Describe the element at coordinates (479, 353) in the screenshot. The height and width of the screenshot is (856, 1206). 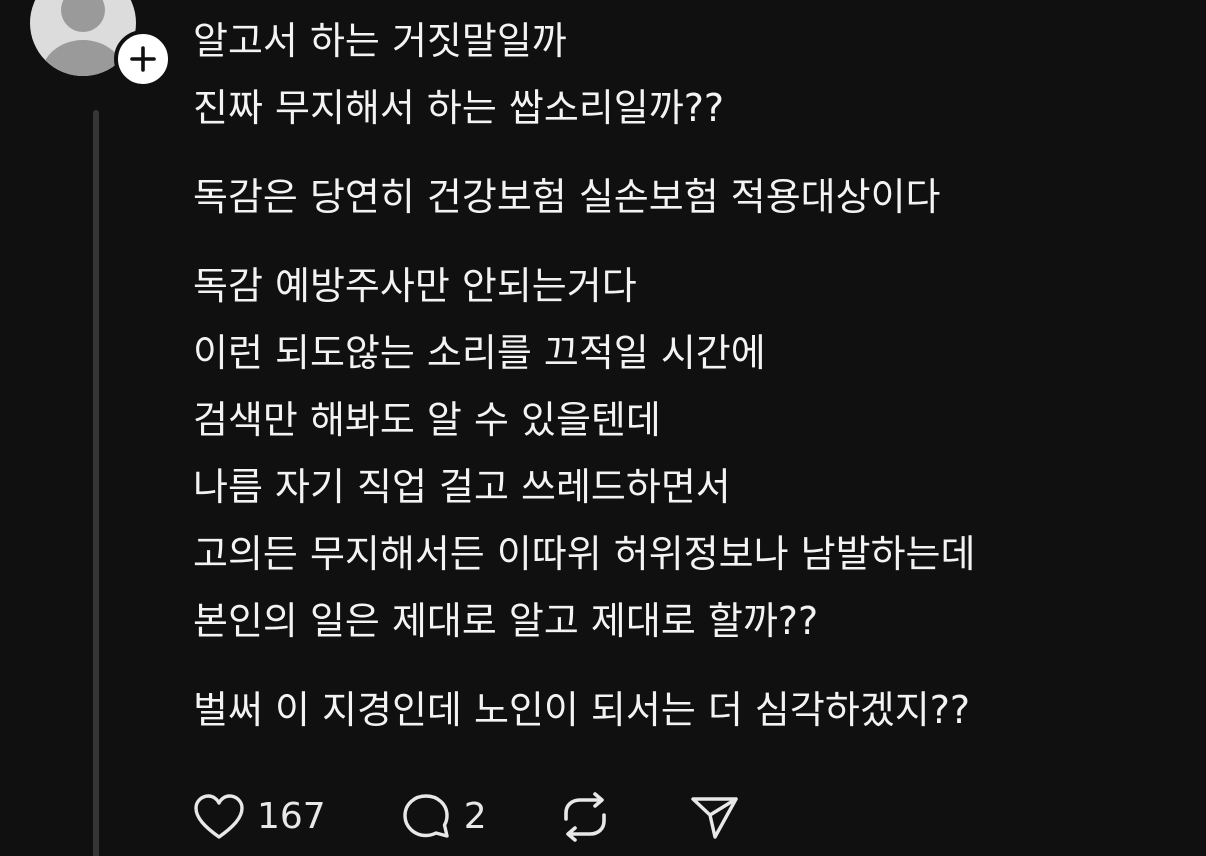
I see `post-text-line: 이런 되도않는 소리를 끄적일 시간에` at that location.